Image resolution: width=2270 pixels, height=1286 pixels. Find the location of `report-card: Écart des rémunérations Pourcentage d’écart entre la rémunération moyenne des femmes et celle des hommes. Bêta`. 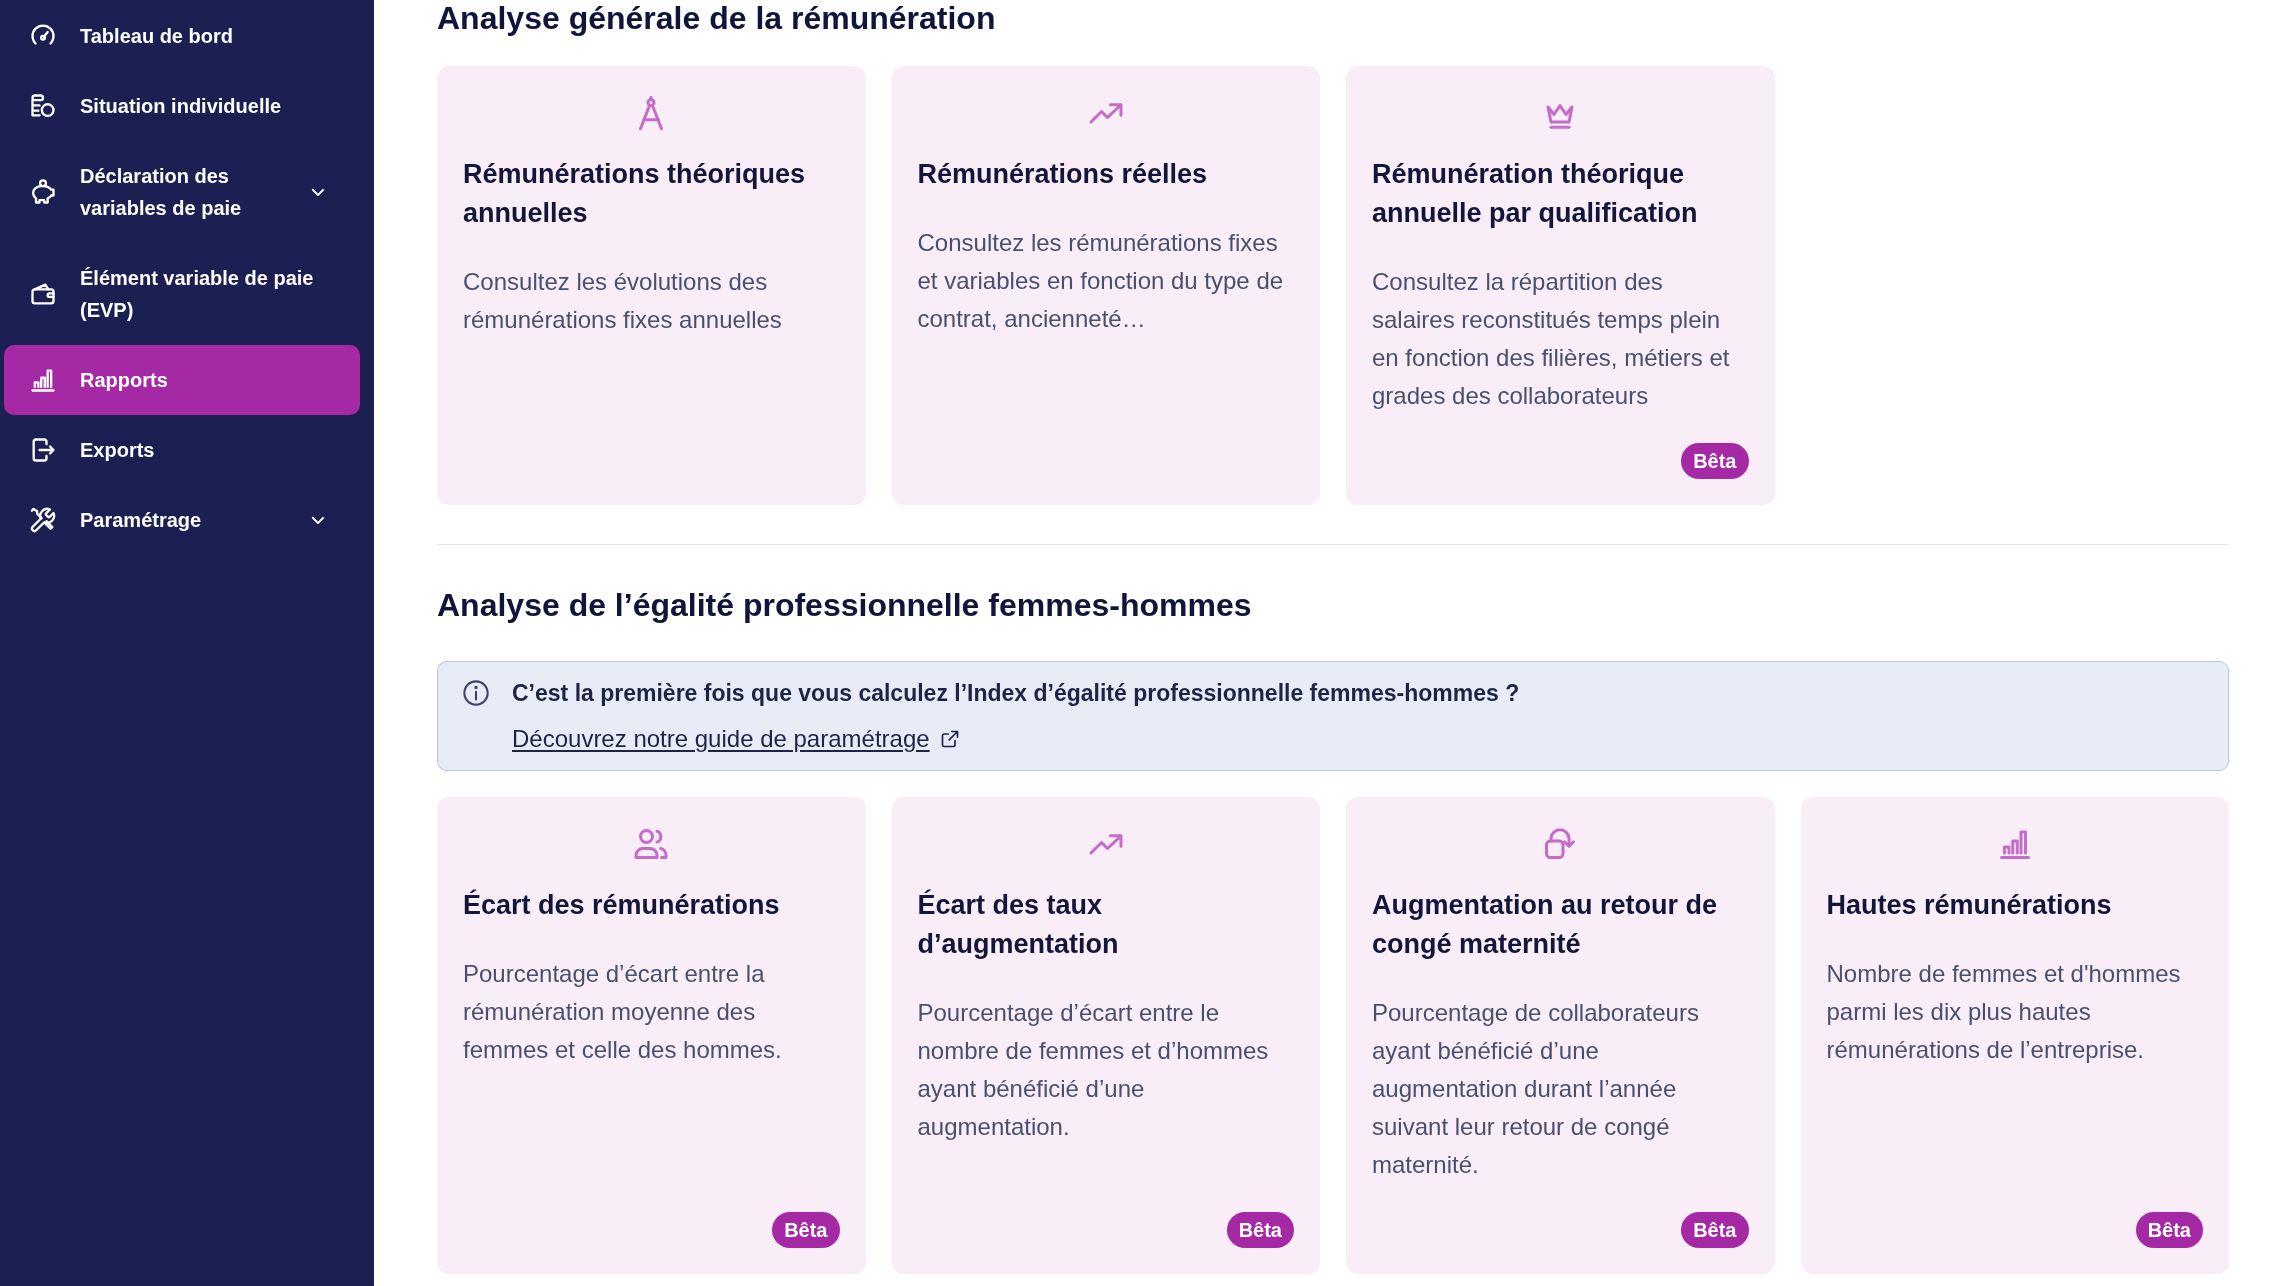

report-card: Écart des rémunérations Pourcentage d’écart entre la rémunération moyenne des femmes et celle des hommes. Bêta is located at coordinates (651, 1035).